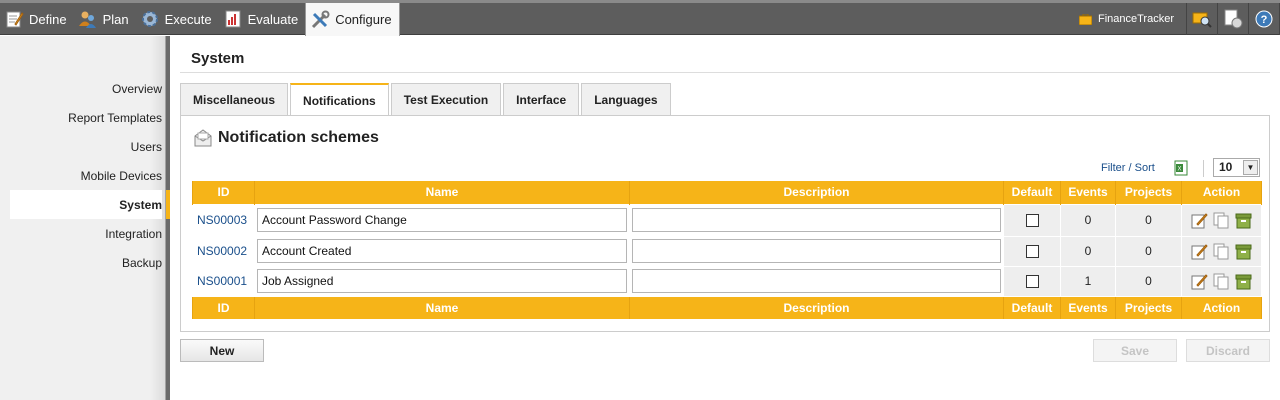  What do you see at coordinates (223, 281) in the screenshot?
I see `scheme-id-link: NS00001` at bounding box center [223, 281].